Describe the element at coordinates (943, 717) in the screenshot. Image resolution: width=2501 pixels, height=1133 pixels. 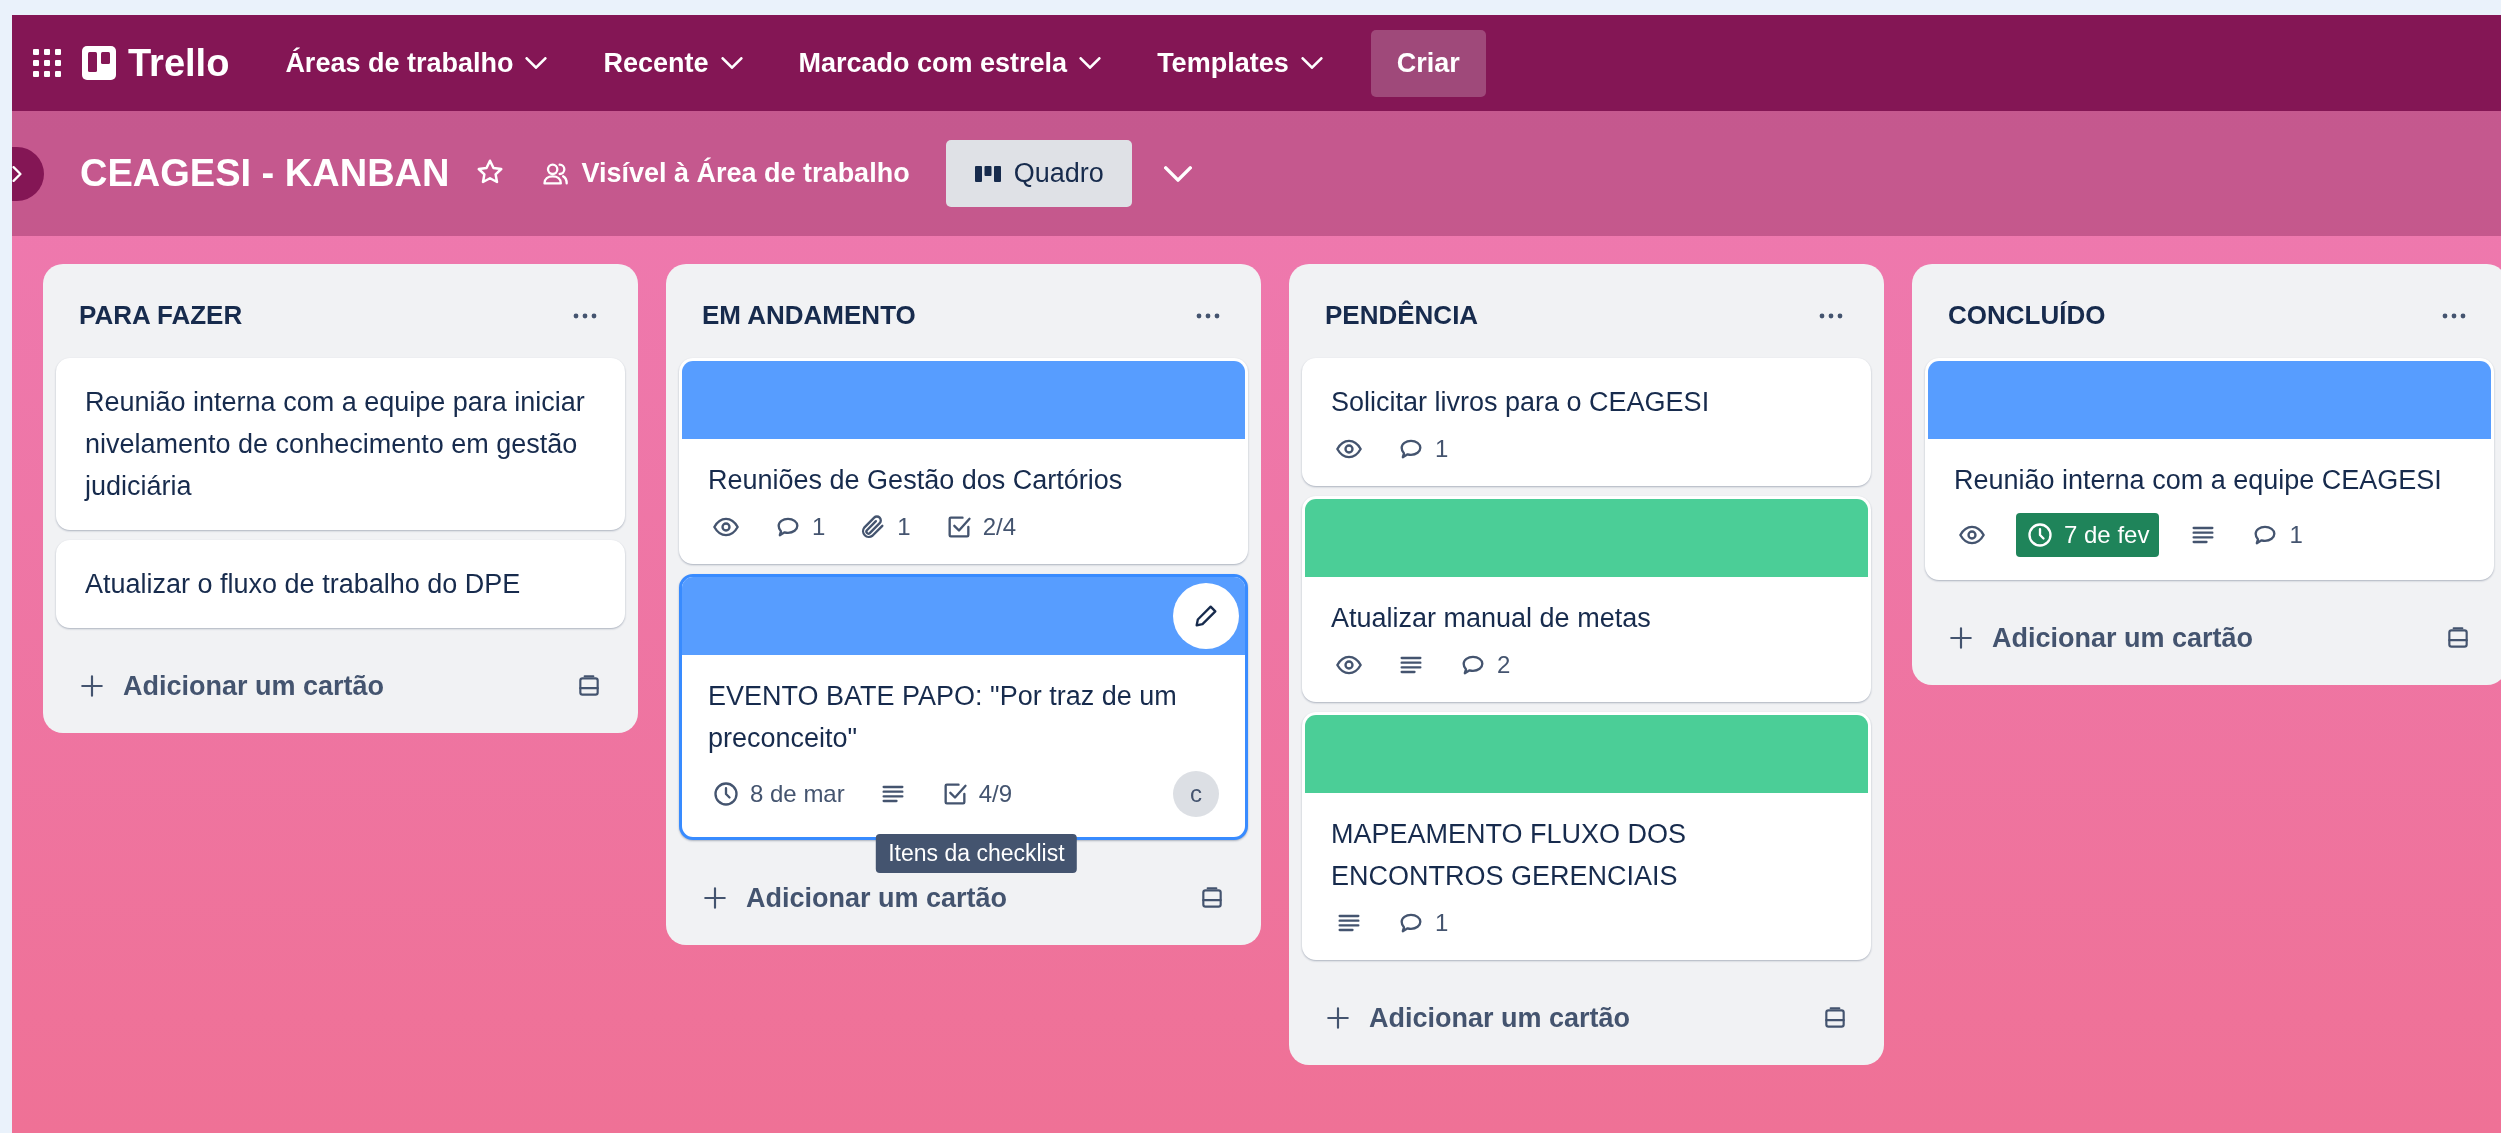
I see `card-title: EVENTO BATE PAPO: "Por traz de um preconceito"` at that location.